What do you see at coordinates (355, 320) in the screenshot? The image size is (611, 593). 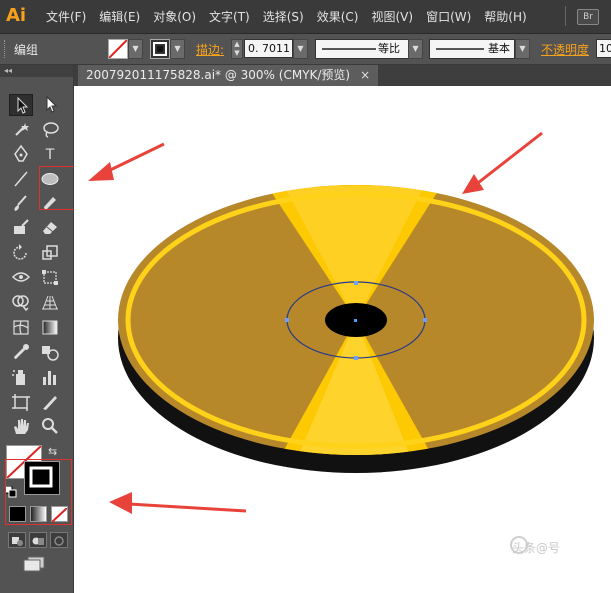 I see `center-point` at bounding box center [355, 320].